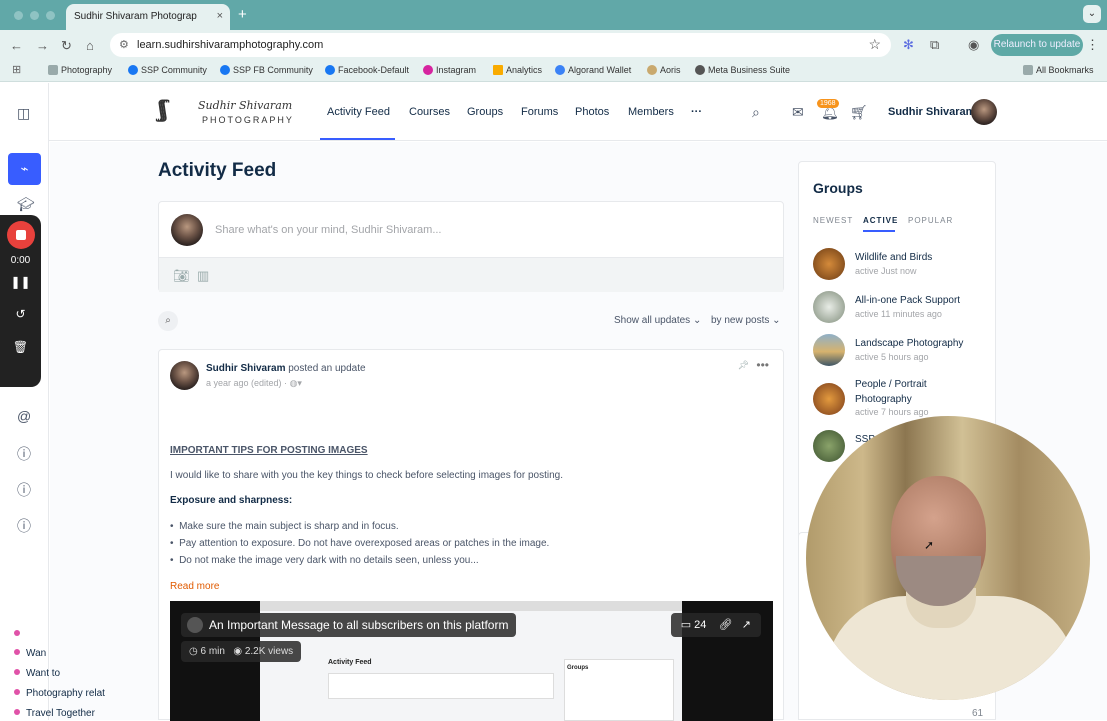 The height and width of the screenshot is (721, 1107). What do you see at coordinates (18, 15) in the screenshot?
I see `window-close-dot` at bounding box center [18, 15].